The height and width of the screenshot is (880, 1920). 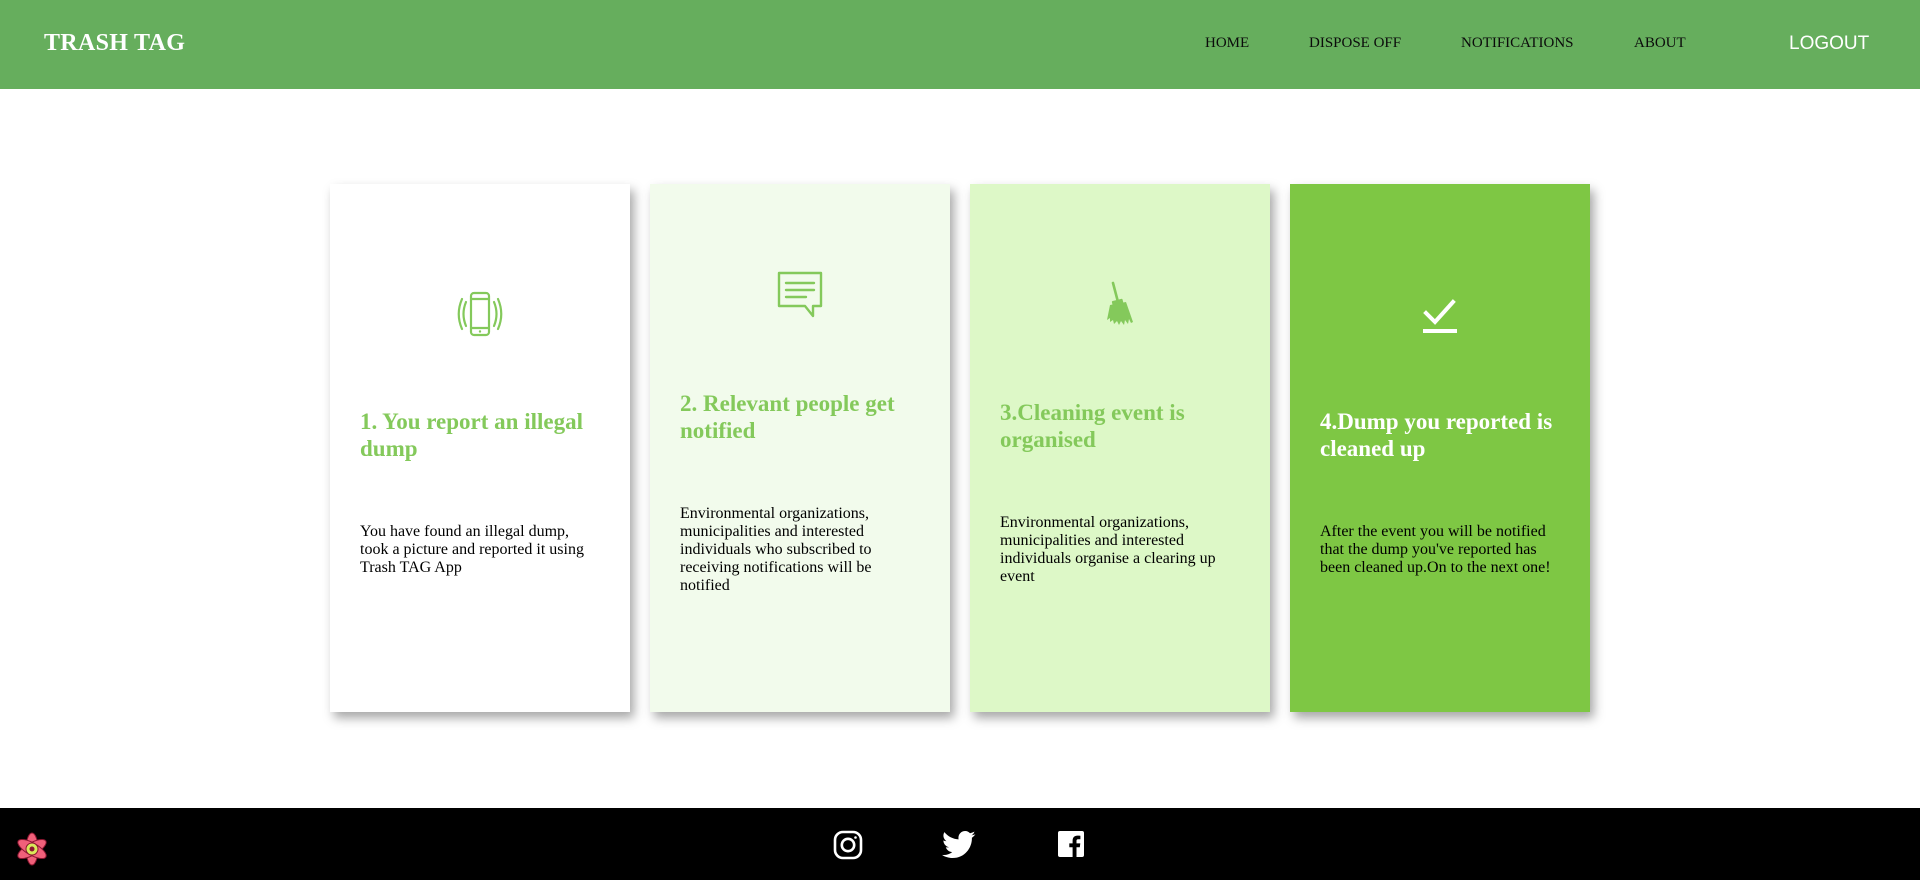 I want to click on nav-notifications: NOTIFICATIONS, so click(x=1517, y=43).